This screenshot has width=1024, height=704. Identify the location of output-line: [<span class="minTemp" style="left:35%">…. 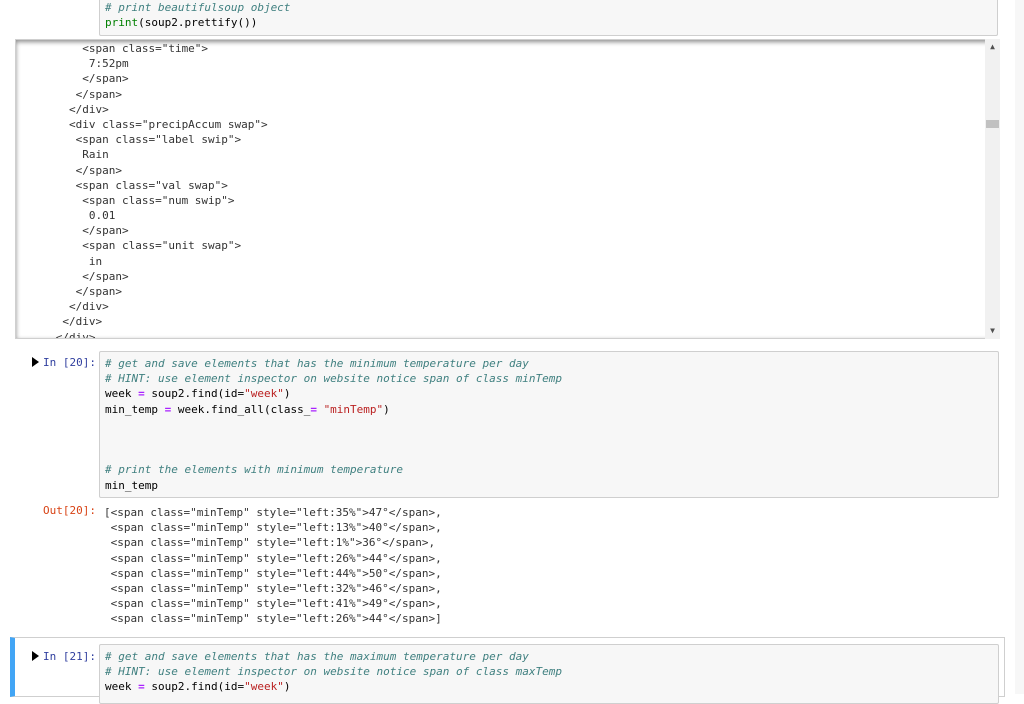
(273, 512).